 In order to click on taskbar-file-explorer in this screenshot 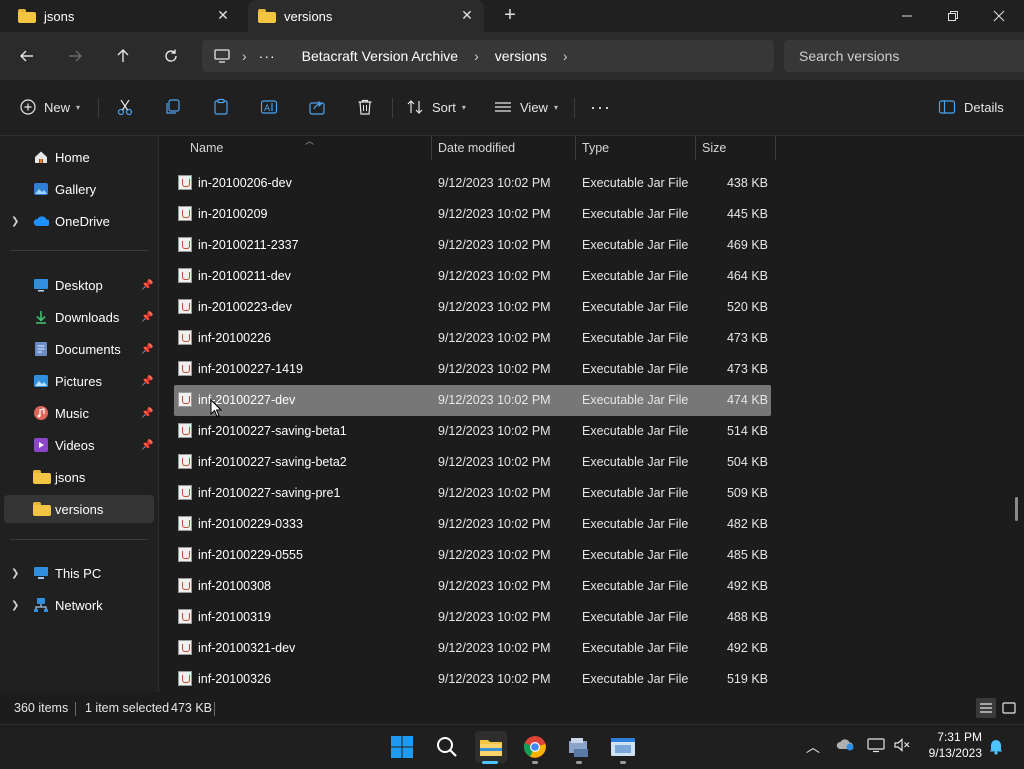, I will do `click(491, 747)`.